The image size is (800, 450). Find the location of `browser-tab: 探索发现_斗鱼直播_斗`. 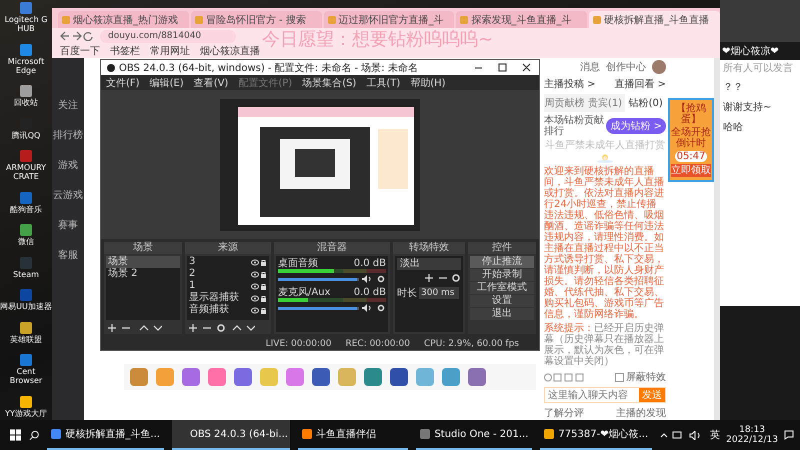

browser-tab: 探索发现_斗鱼直播_斗 is located at coordinates (522, 19).